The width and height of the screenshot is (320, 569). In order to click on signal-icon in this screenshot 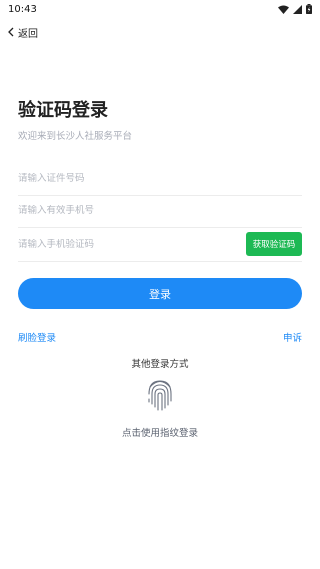, I will do `click(297, 9)`.